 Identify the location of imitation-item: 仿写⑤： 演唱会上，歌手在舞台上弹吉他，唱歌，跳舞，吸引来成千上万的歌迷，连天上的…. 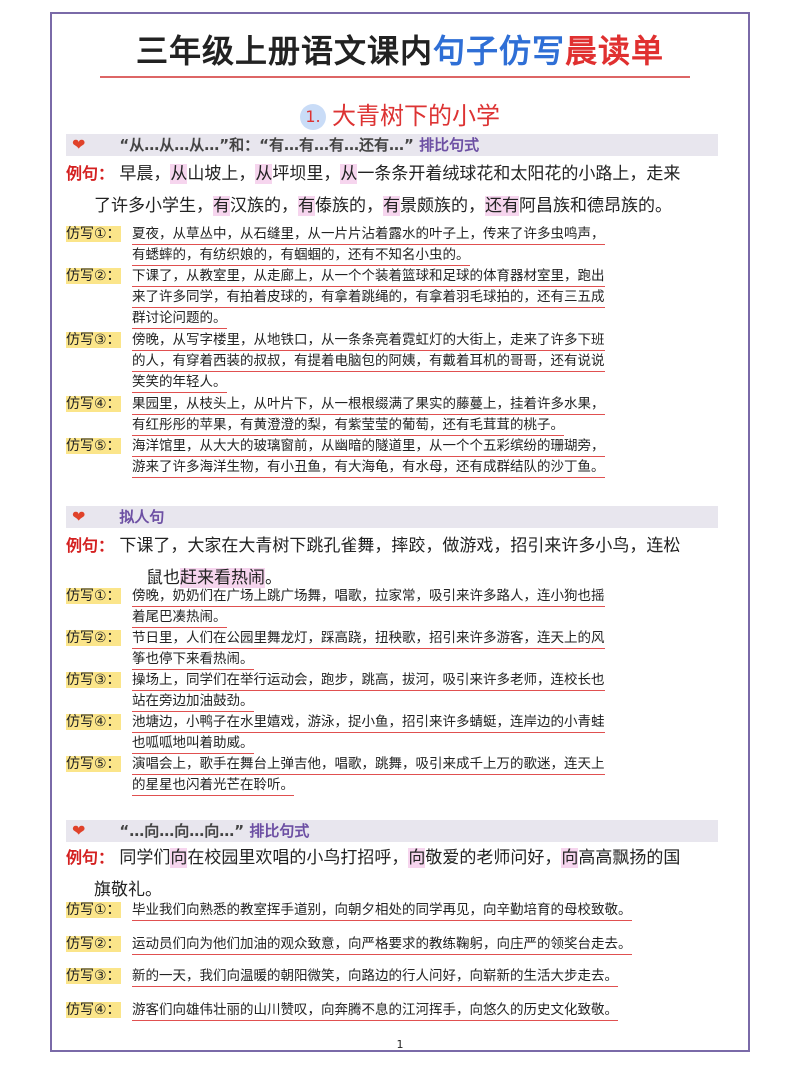
(396, 775).